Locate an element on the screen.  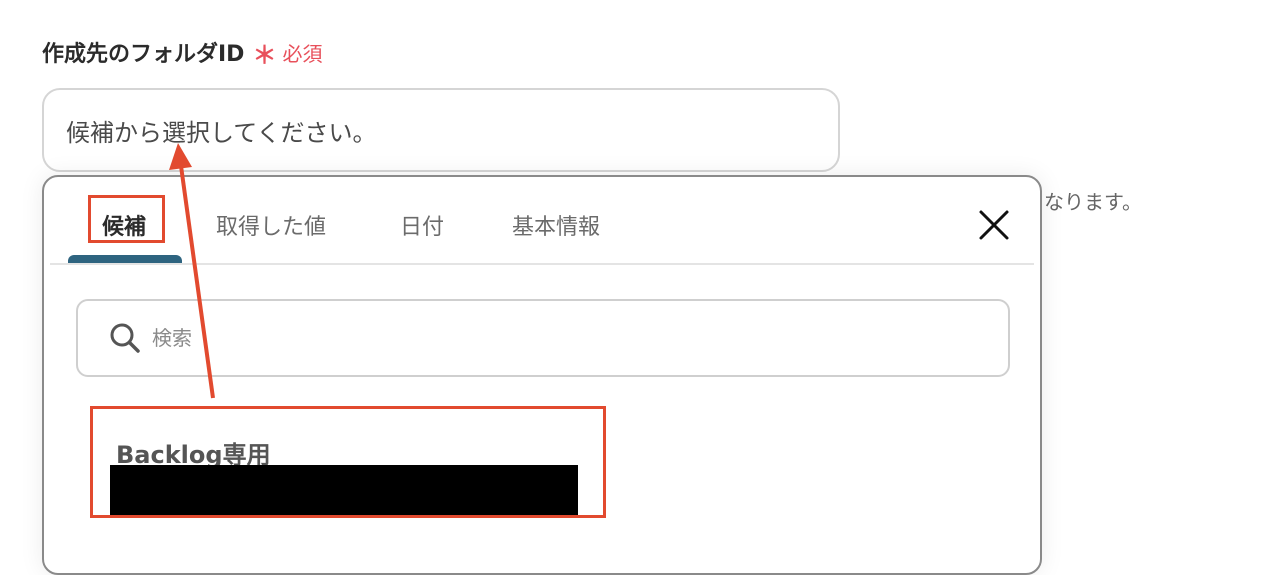
search-input is located at coordinates (502, 338).